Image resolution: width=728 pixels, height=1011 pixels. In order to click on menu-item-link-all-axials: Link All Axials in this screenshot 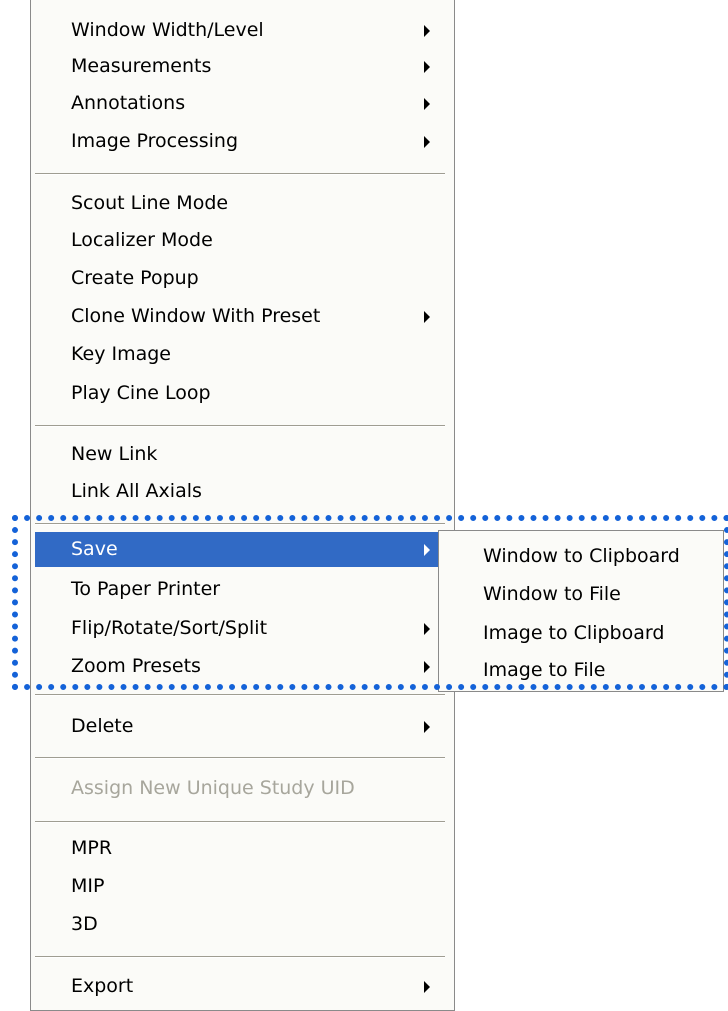, I will do `click(242, 491)`.